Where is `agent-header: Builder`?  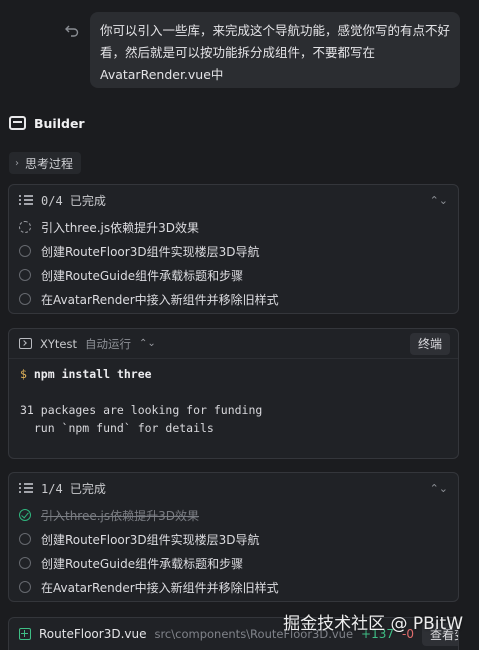 agent-header: Builder is located at coordinates (47, 123).